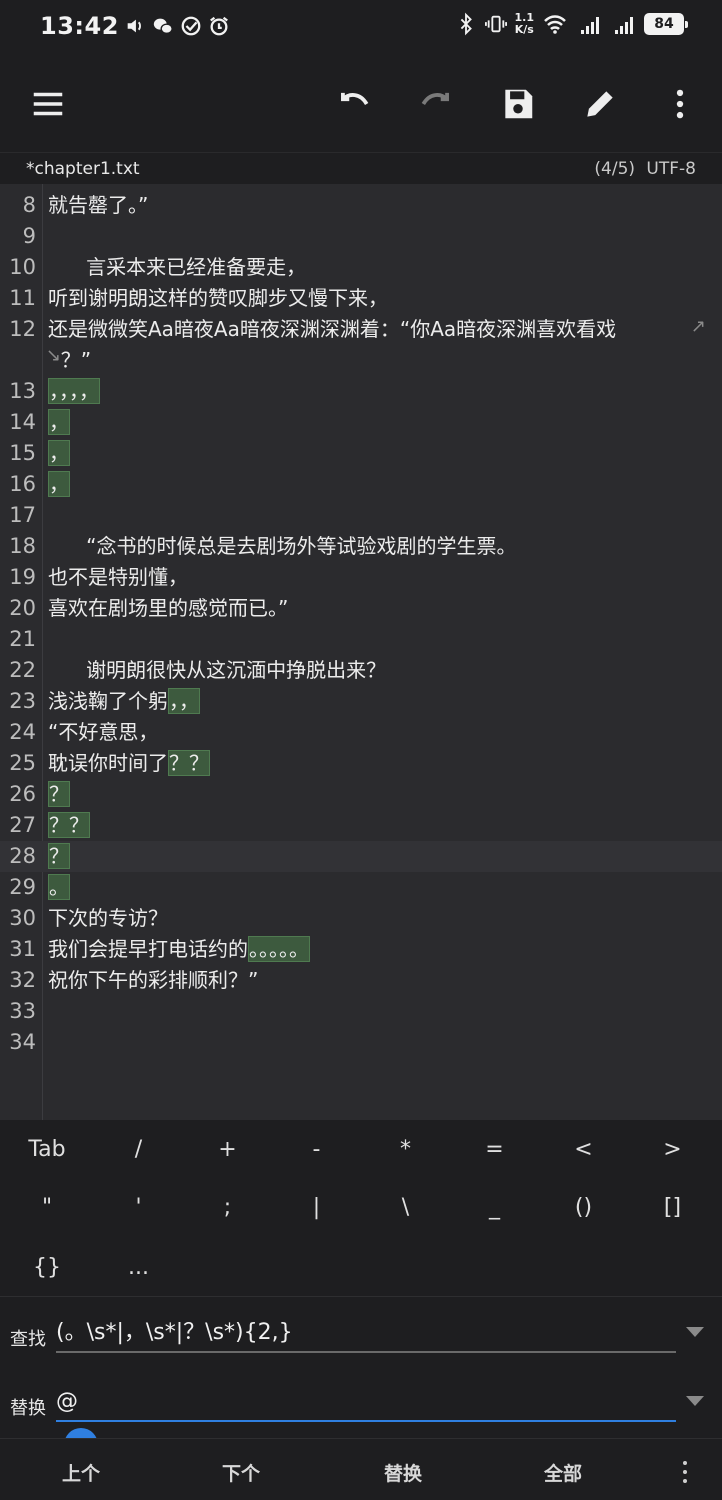 Image resolution: width=722 pixels, height=1500 pixels. I want to click on undo-button, so click(354, 104).